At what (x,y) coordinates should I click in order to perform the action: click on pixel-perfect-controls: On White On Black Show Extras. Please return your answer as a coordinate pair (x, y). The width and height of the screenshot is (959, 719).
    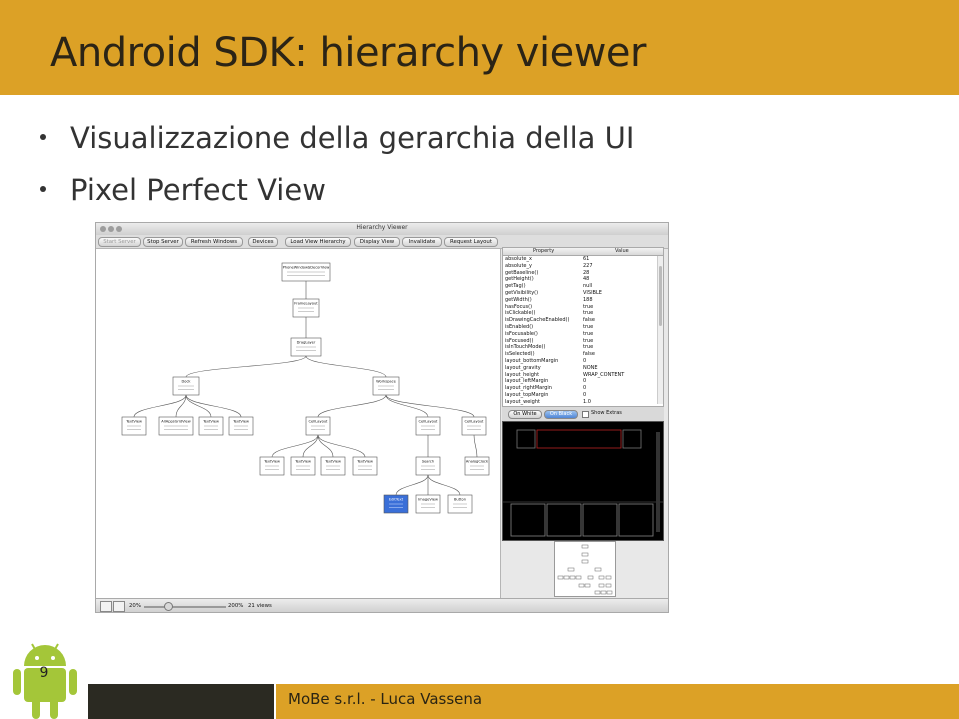
    Looking at the image, I should click on (583, 414).